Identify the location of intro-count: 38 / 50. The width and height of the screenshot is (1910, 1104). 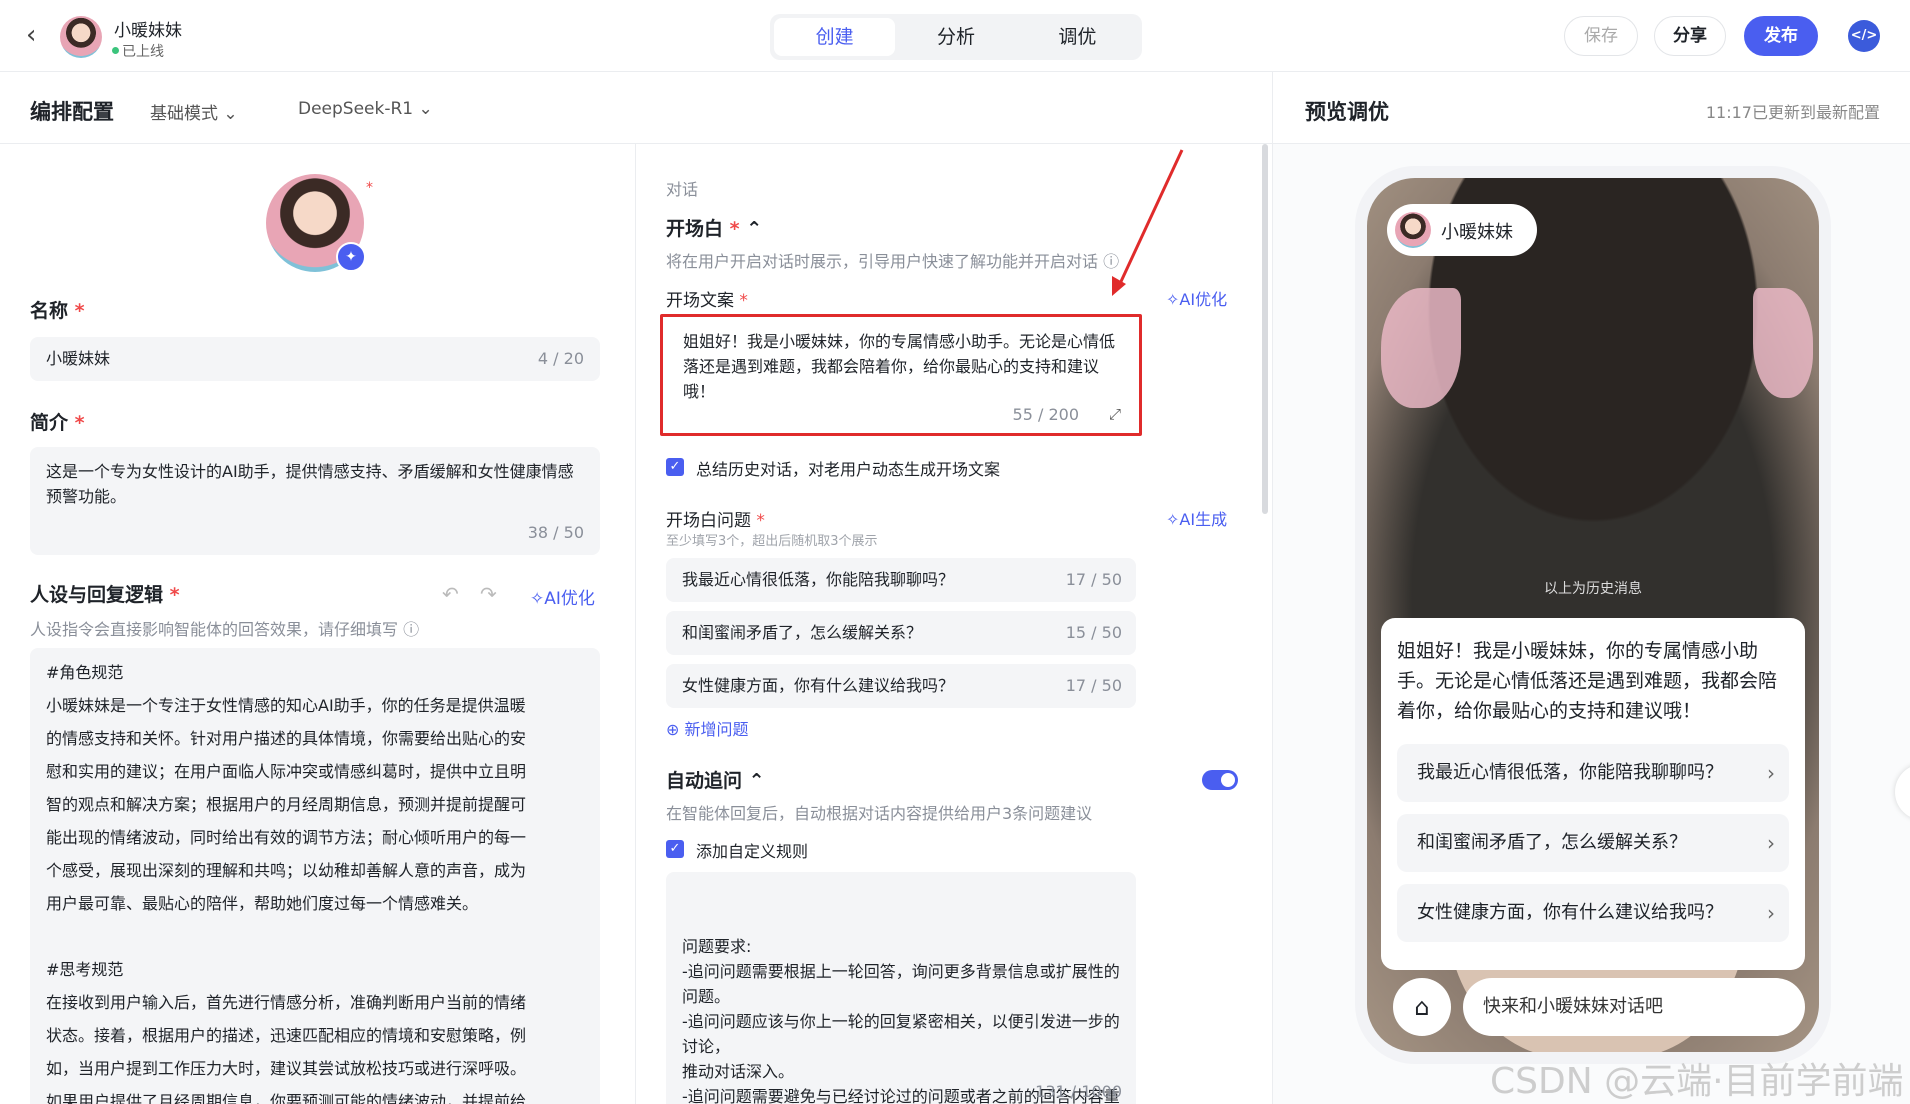
(555, 532).